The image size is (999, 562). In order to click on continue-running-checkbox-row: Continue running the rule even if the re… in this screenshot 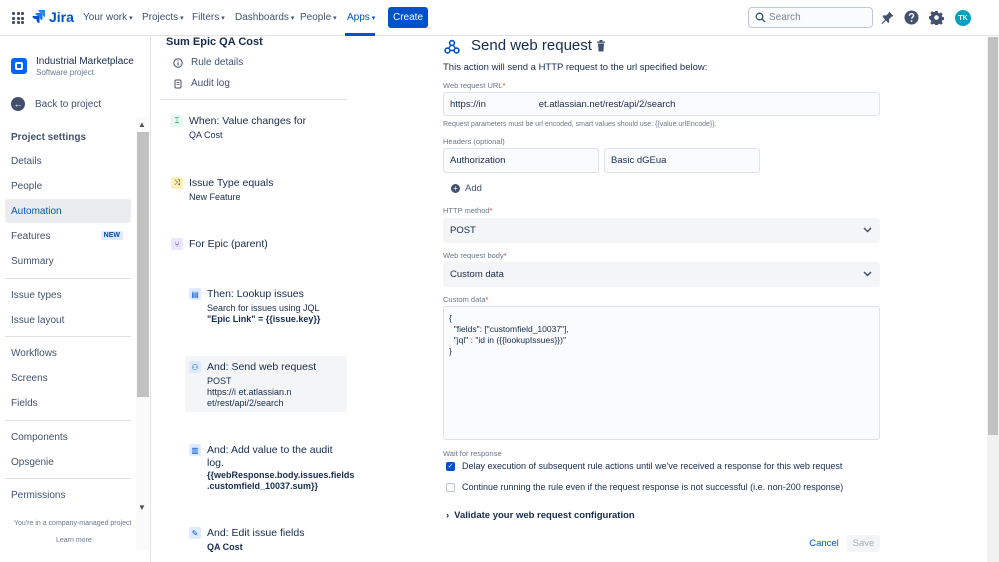, I will do `click(644, 487)`.